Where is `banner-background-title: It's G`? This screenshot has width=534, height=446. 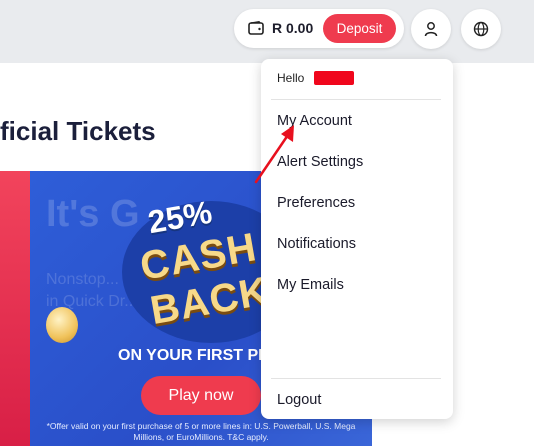
banner-background-title: It's G is located at coordinates (93, 214).